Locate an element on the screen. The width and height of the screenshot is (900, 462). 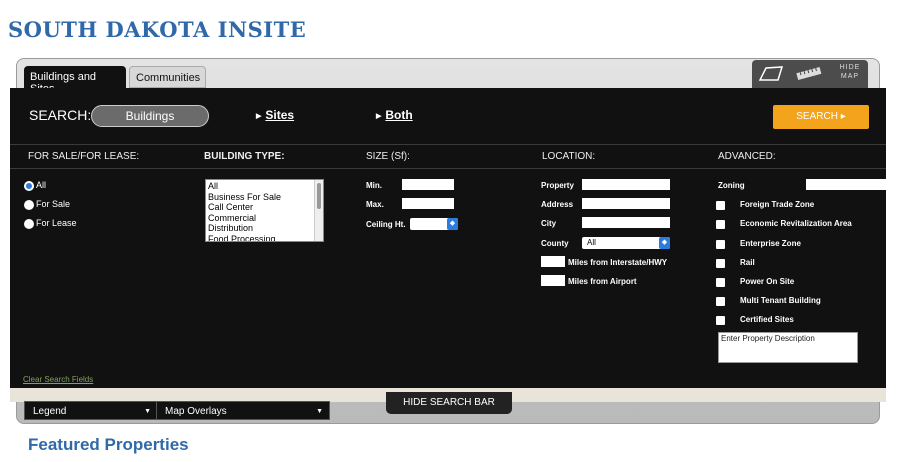
rail-label: Rail is located at coordinates (747, 262).